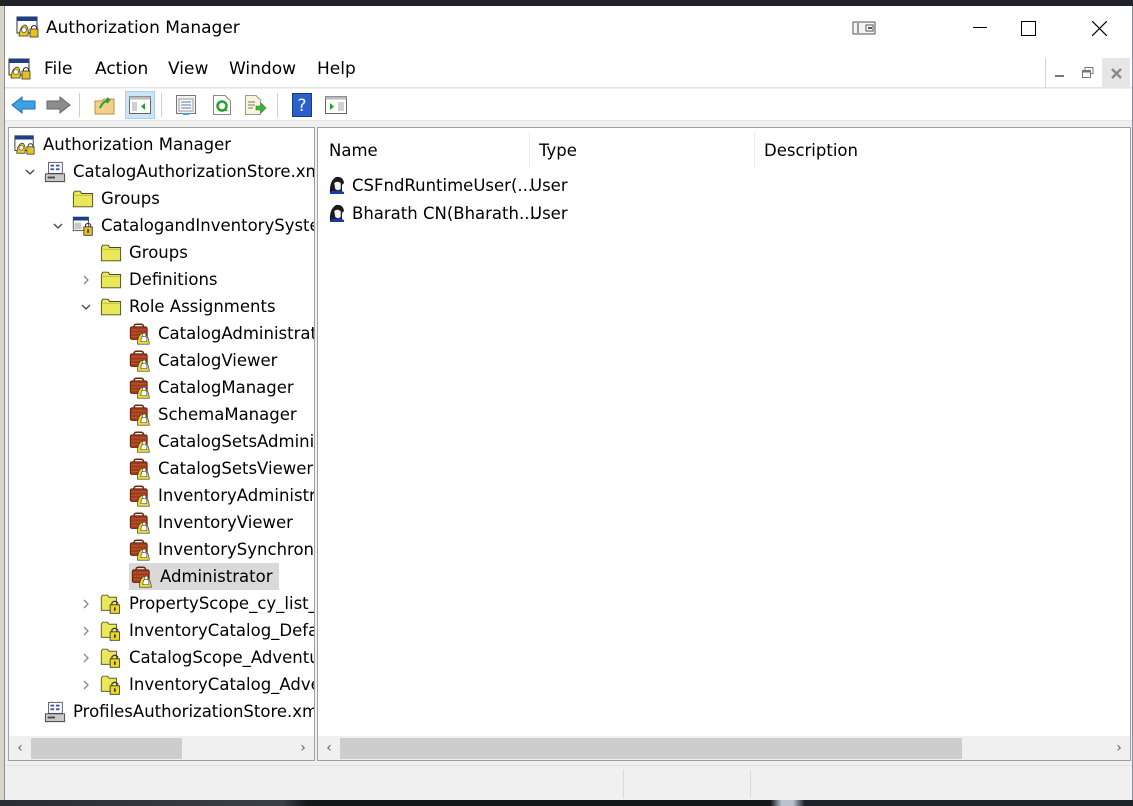 The height and width of the screenshot is (806, 1133). What do you see at coordinates (864, 28) in the screenshot?
I see `snap-assist-button` at bounding box center [864, 28].